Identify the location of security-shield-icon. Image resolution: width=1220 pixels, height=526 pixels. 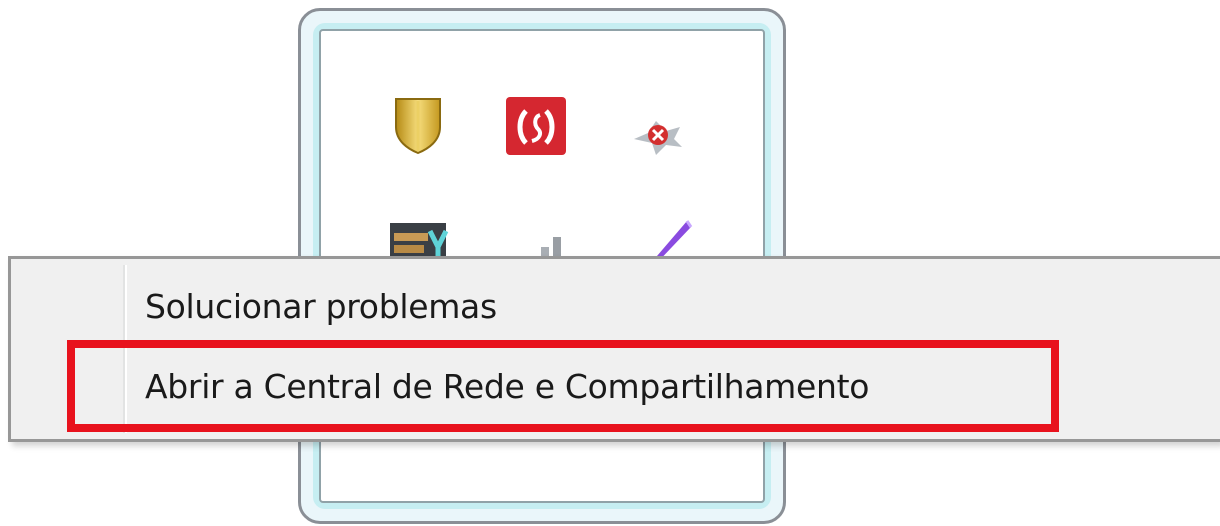
(418, 125).